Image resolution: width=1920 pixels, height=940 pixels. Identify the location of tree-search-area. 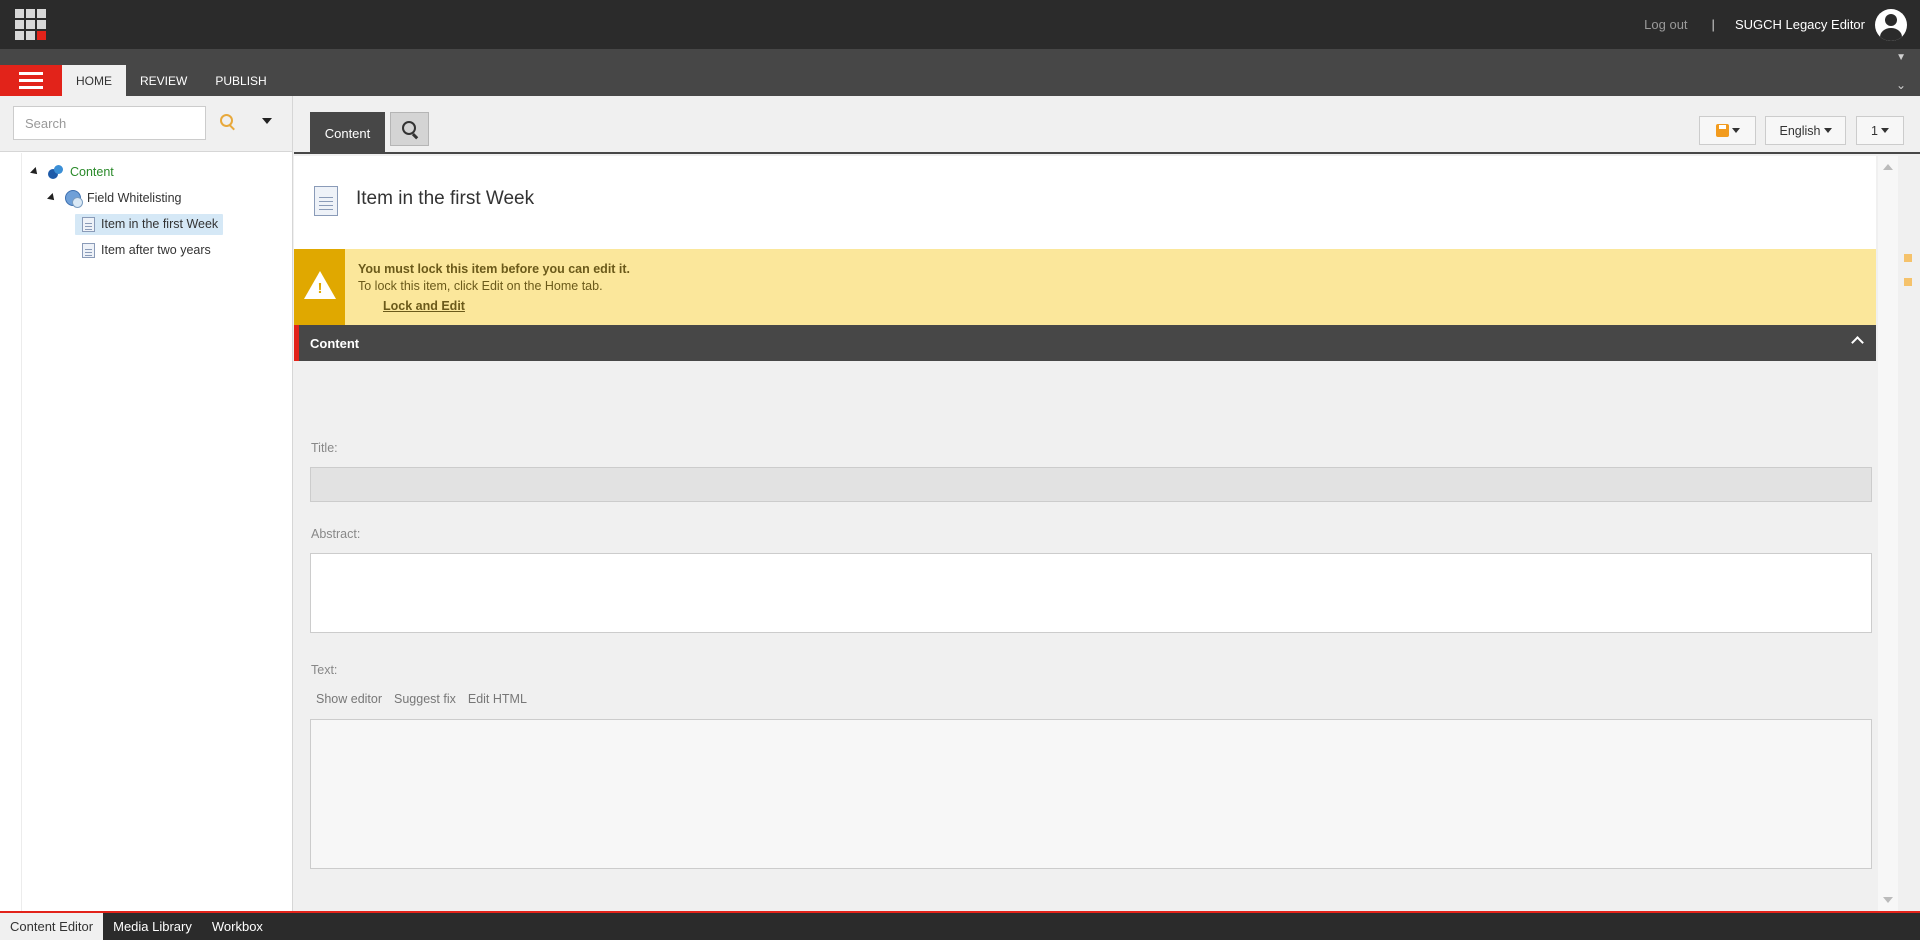
(146, 124).